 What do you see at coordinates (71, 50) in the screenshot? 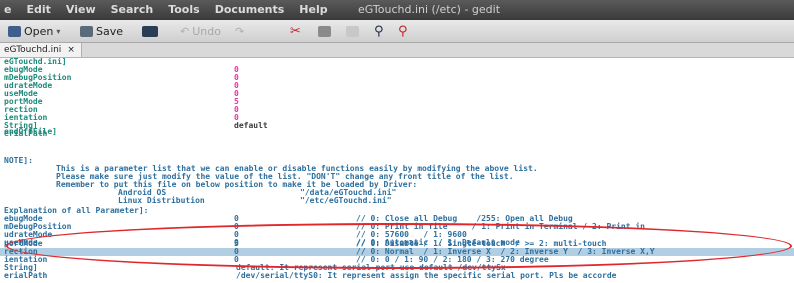
I see `close-icon: ×` at bounding box center [71, 50].